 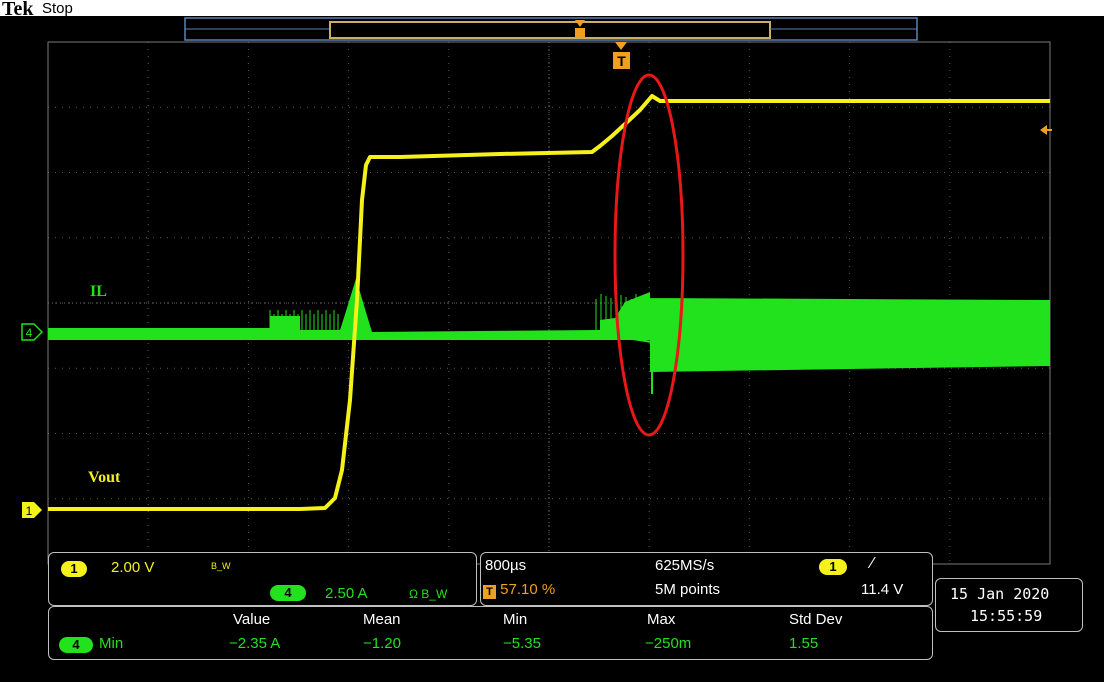 I want to click on ch4-badge: 4, so click(x=288, y=593).